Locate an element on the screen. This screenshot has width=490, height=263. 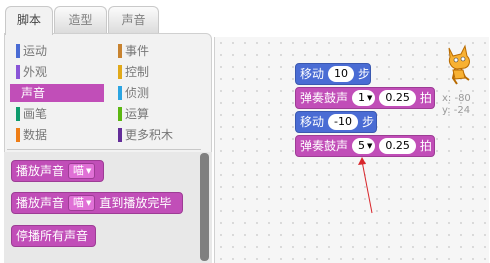
category-events: 事件 is located at coordinates (160, 51).